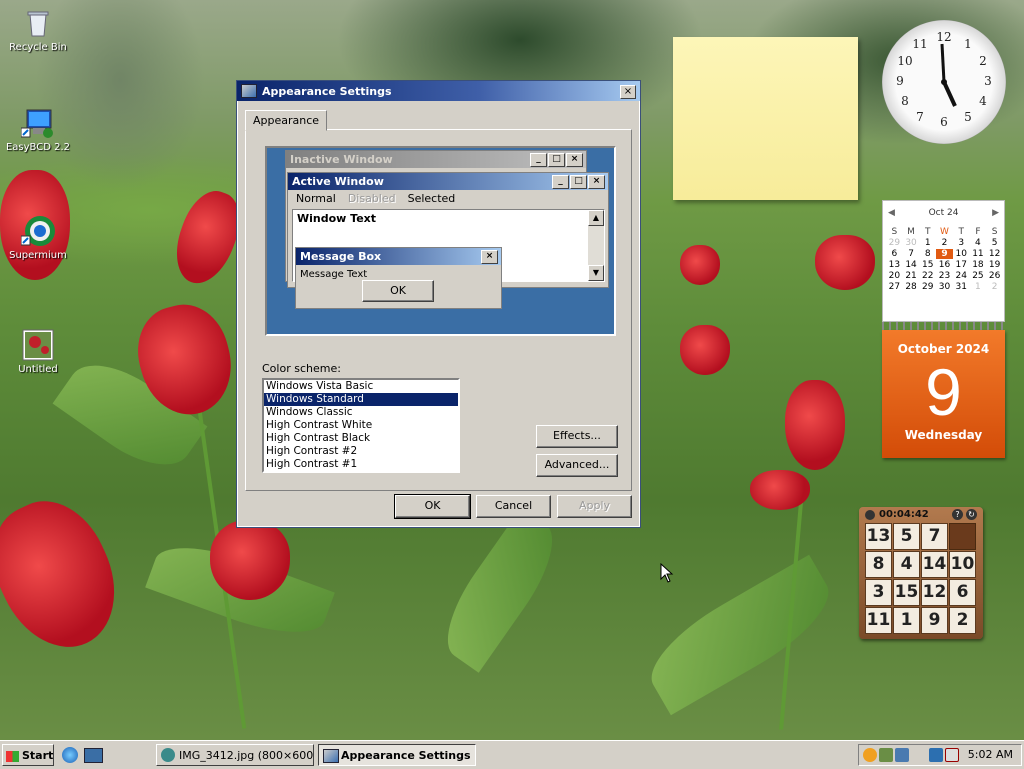 The width and height of the screenshot is (1024, 769). What do you see at coordinates (990, 754) in the screenshot?
I see `taskbar-clock: 5:02 AM` at bounding box center [990, 754].